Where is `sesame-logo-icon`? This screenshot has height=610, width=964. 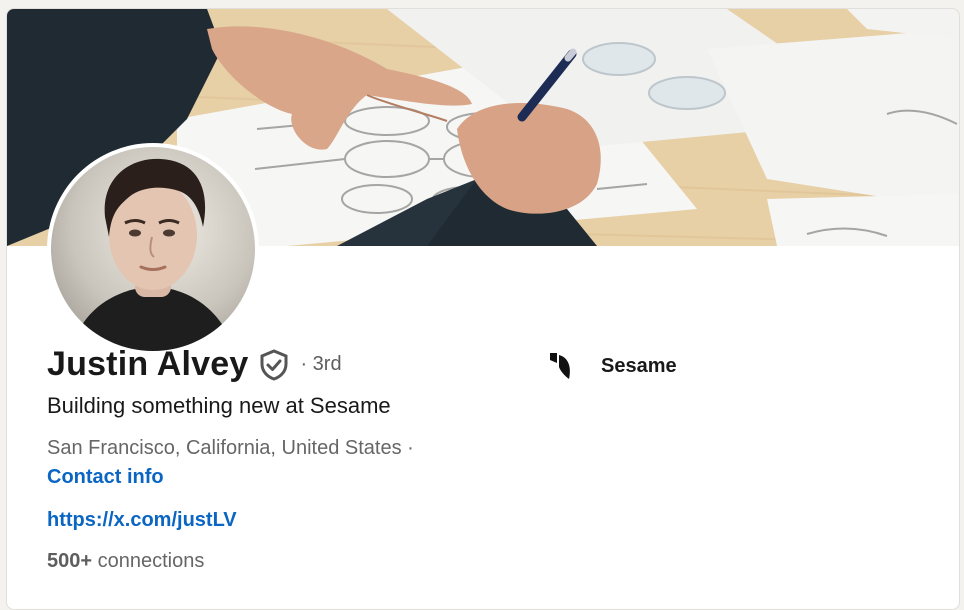
sesame-logo-icon is located at coordinates (560, 366).